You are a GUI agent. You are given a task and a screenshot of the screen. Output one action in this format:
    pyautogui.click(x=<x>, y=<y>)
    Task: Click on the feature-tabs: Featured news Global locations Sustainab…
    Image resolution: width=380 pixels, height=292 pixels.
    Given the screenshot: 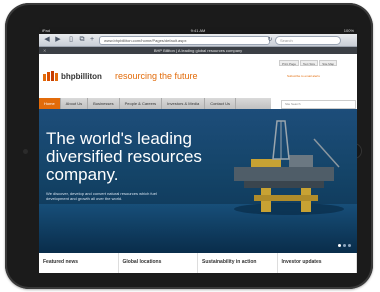 What is the action you would take?
    pyautogui.click(x=198, y=263)
    